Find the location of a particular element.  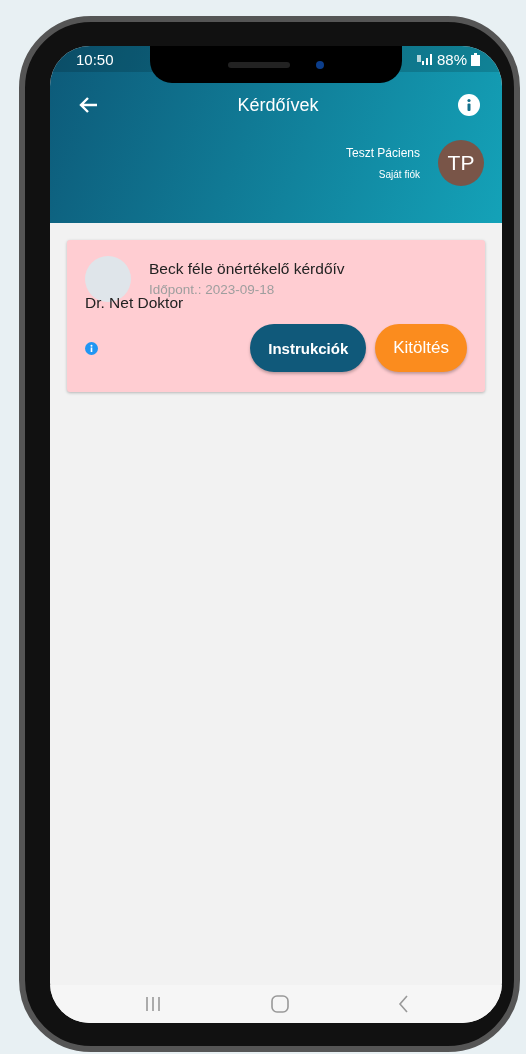

page-title: Kérdőívek is located at coordinates (278, 105).